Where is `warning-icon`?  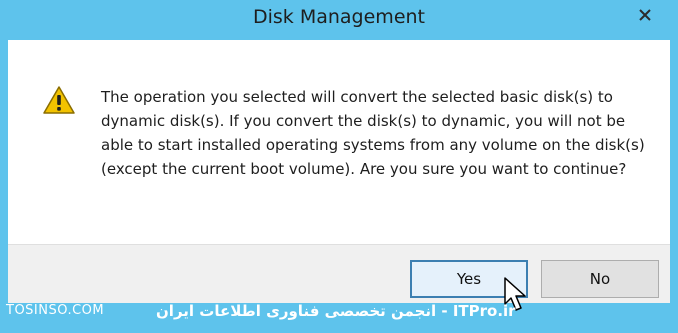 warning-icon is located at coordinates (59, 100).